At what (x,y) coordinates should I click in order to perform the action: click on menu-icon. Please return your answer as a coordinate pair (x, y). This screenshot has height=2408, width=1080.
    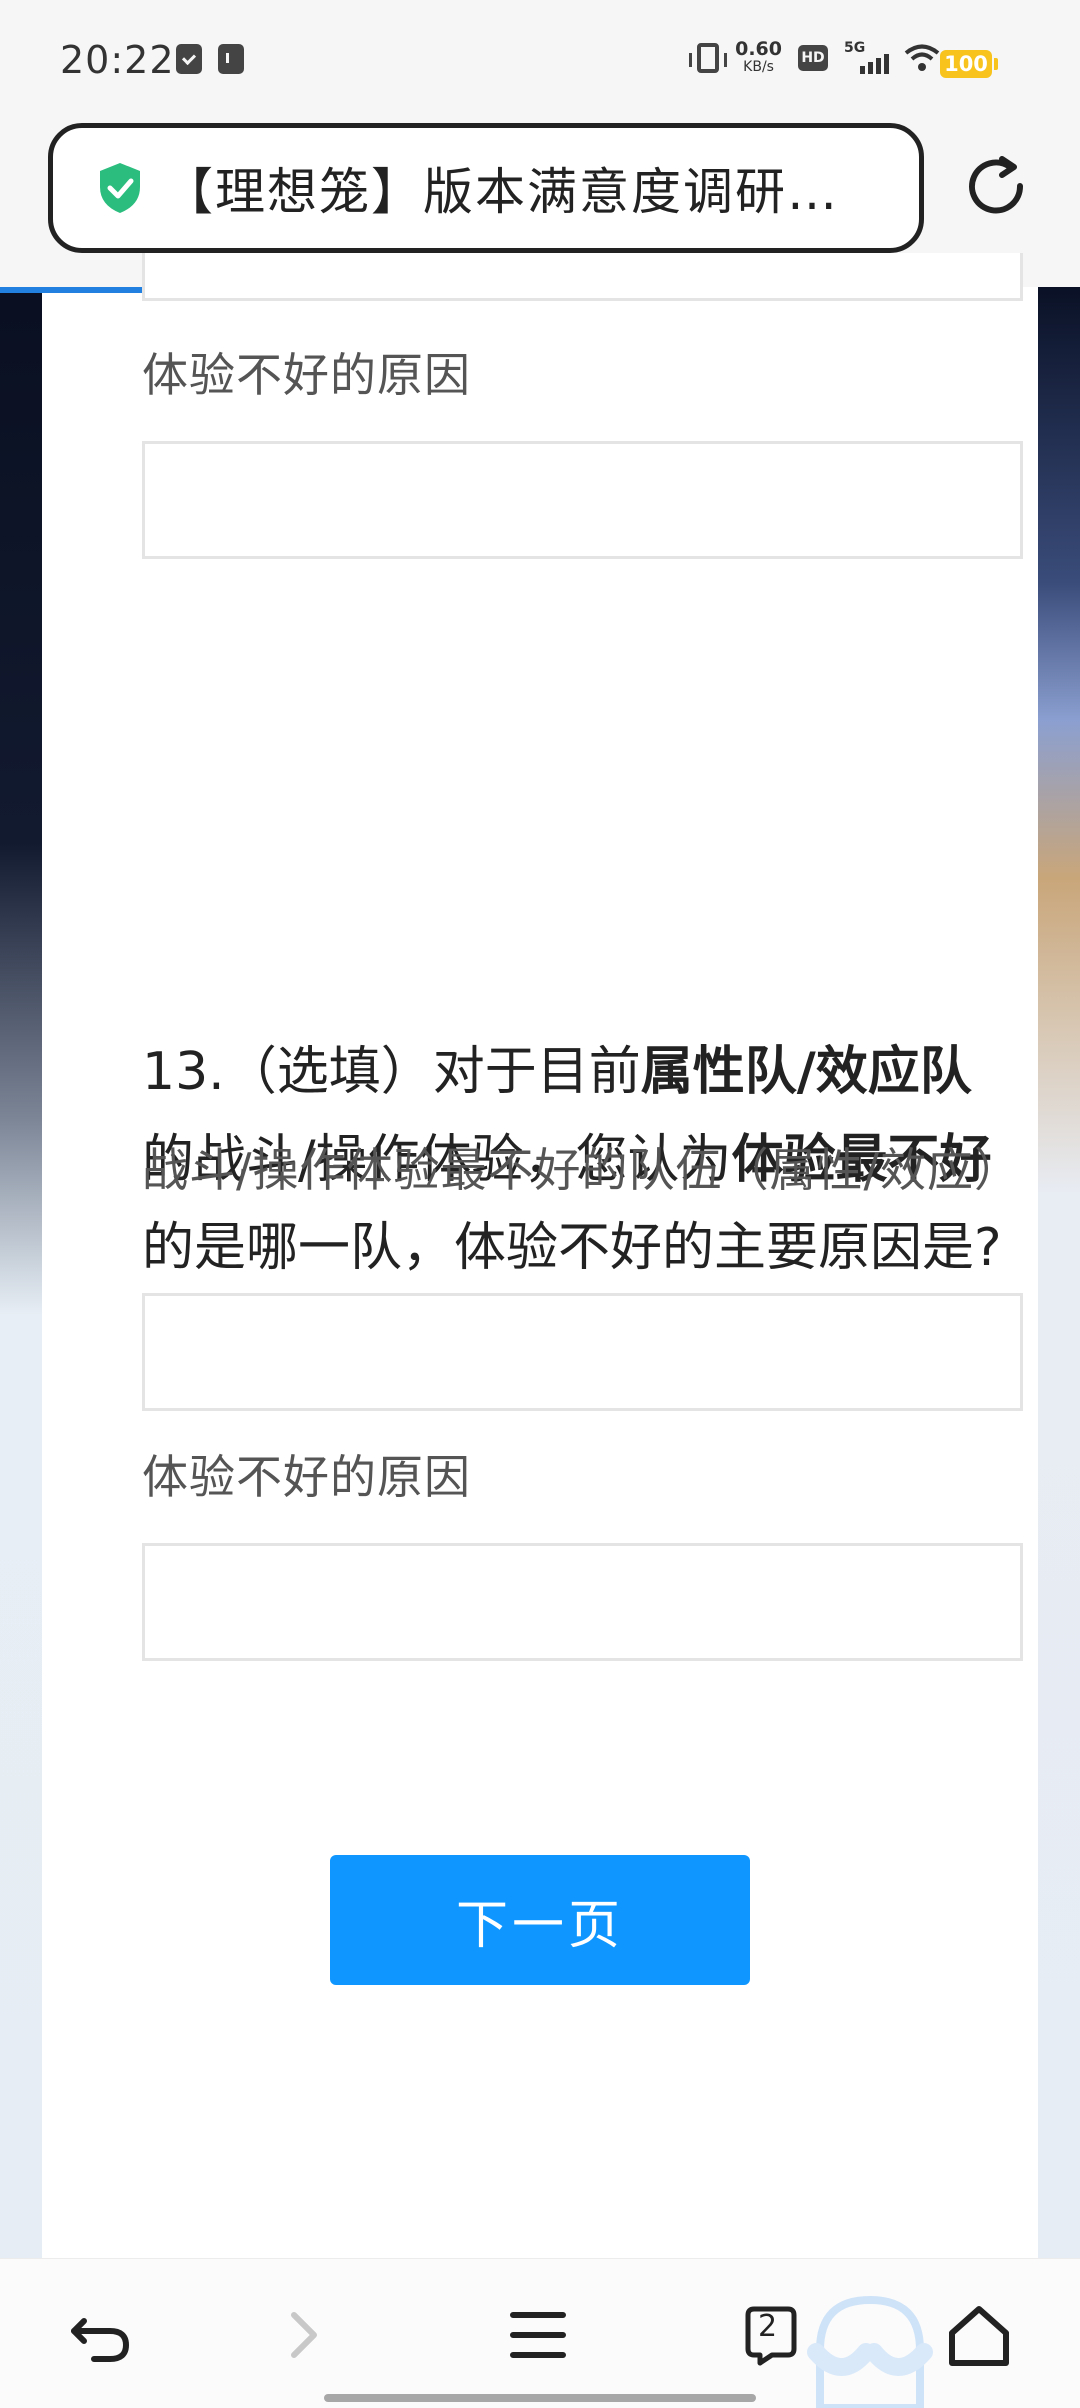
    Looking at the image, I should click on (538, 2336).